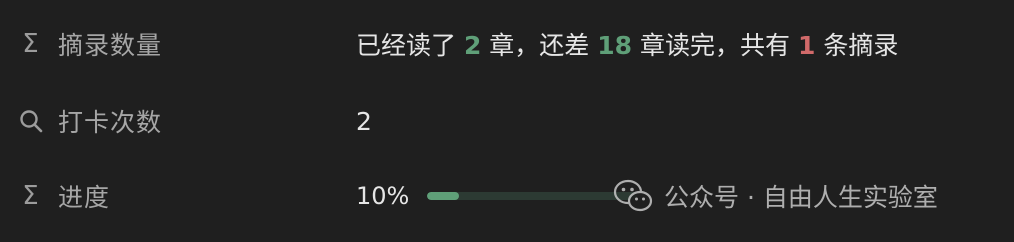 This screenshot has height=242, width=1014. Describe the element at coordinates (84, 197) in the screenshot. I see `property-label: 进度` at that location.